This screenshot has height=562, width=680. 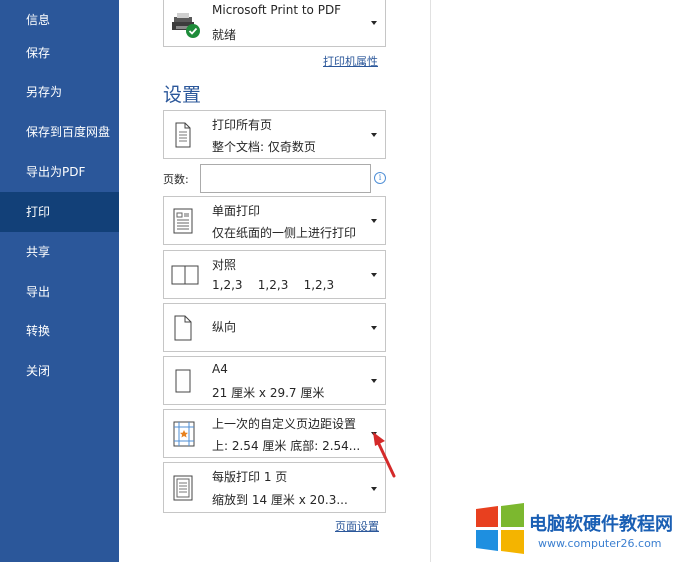 What do you see at coordinates (59, 172) in the screenshot?
I see `sidebar-item-export-pdf: 导出为PDF` at bounding box center [59, 172].